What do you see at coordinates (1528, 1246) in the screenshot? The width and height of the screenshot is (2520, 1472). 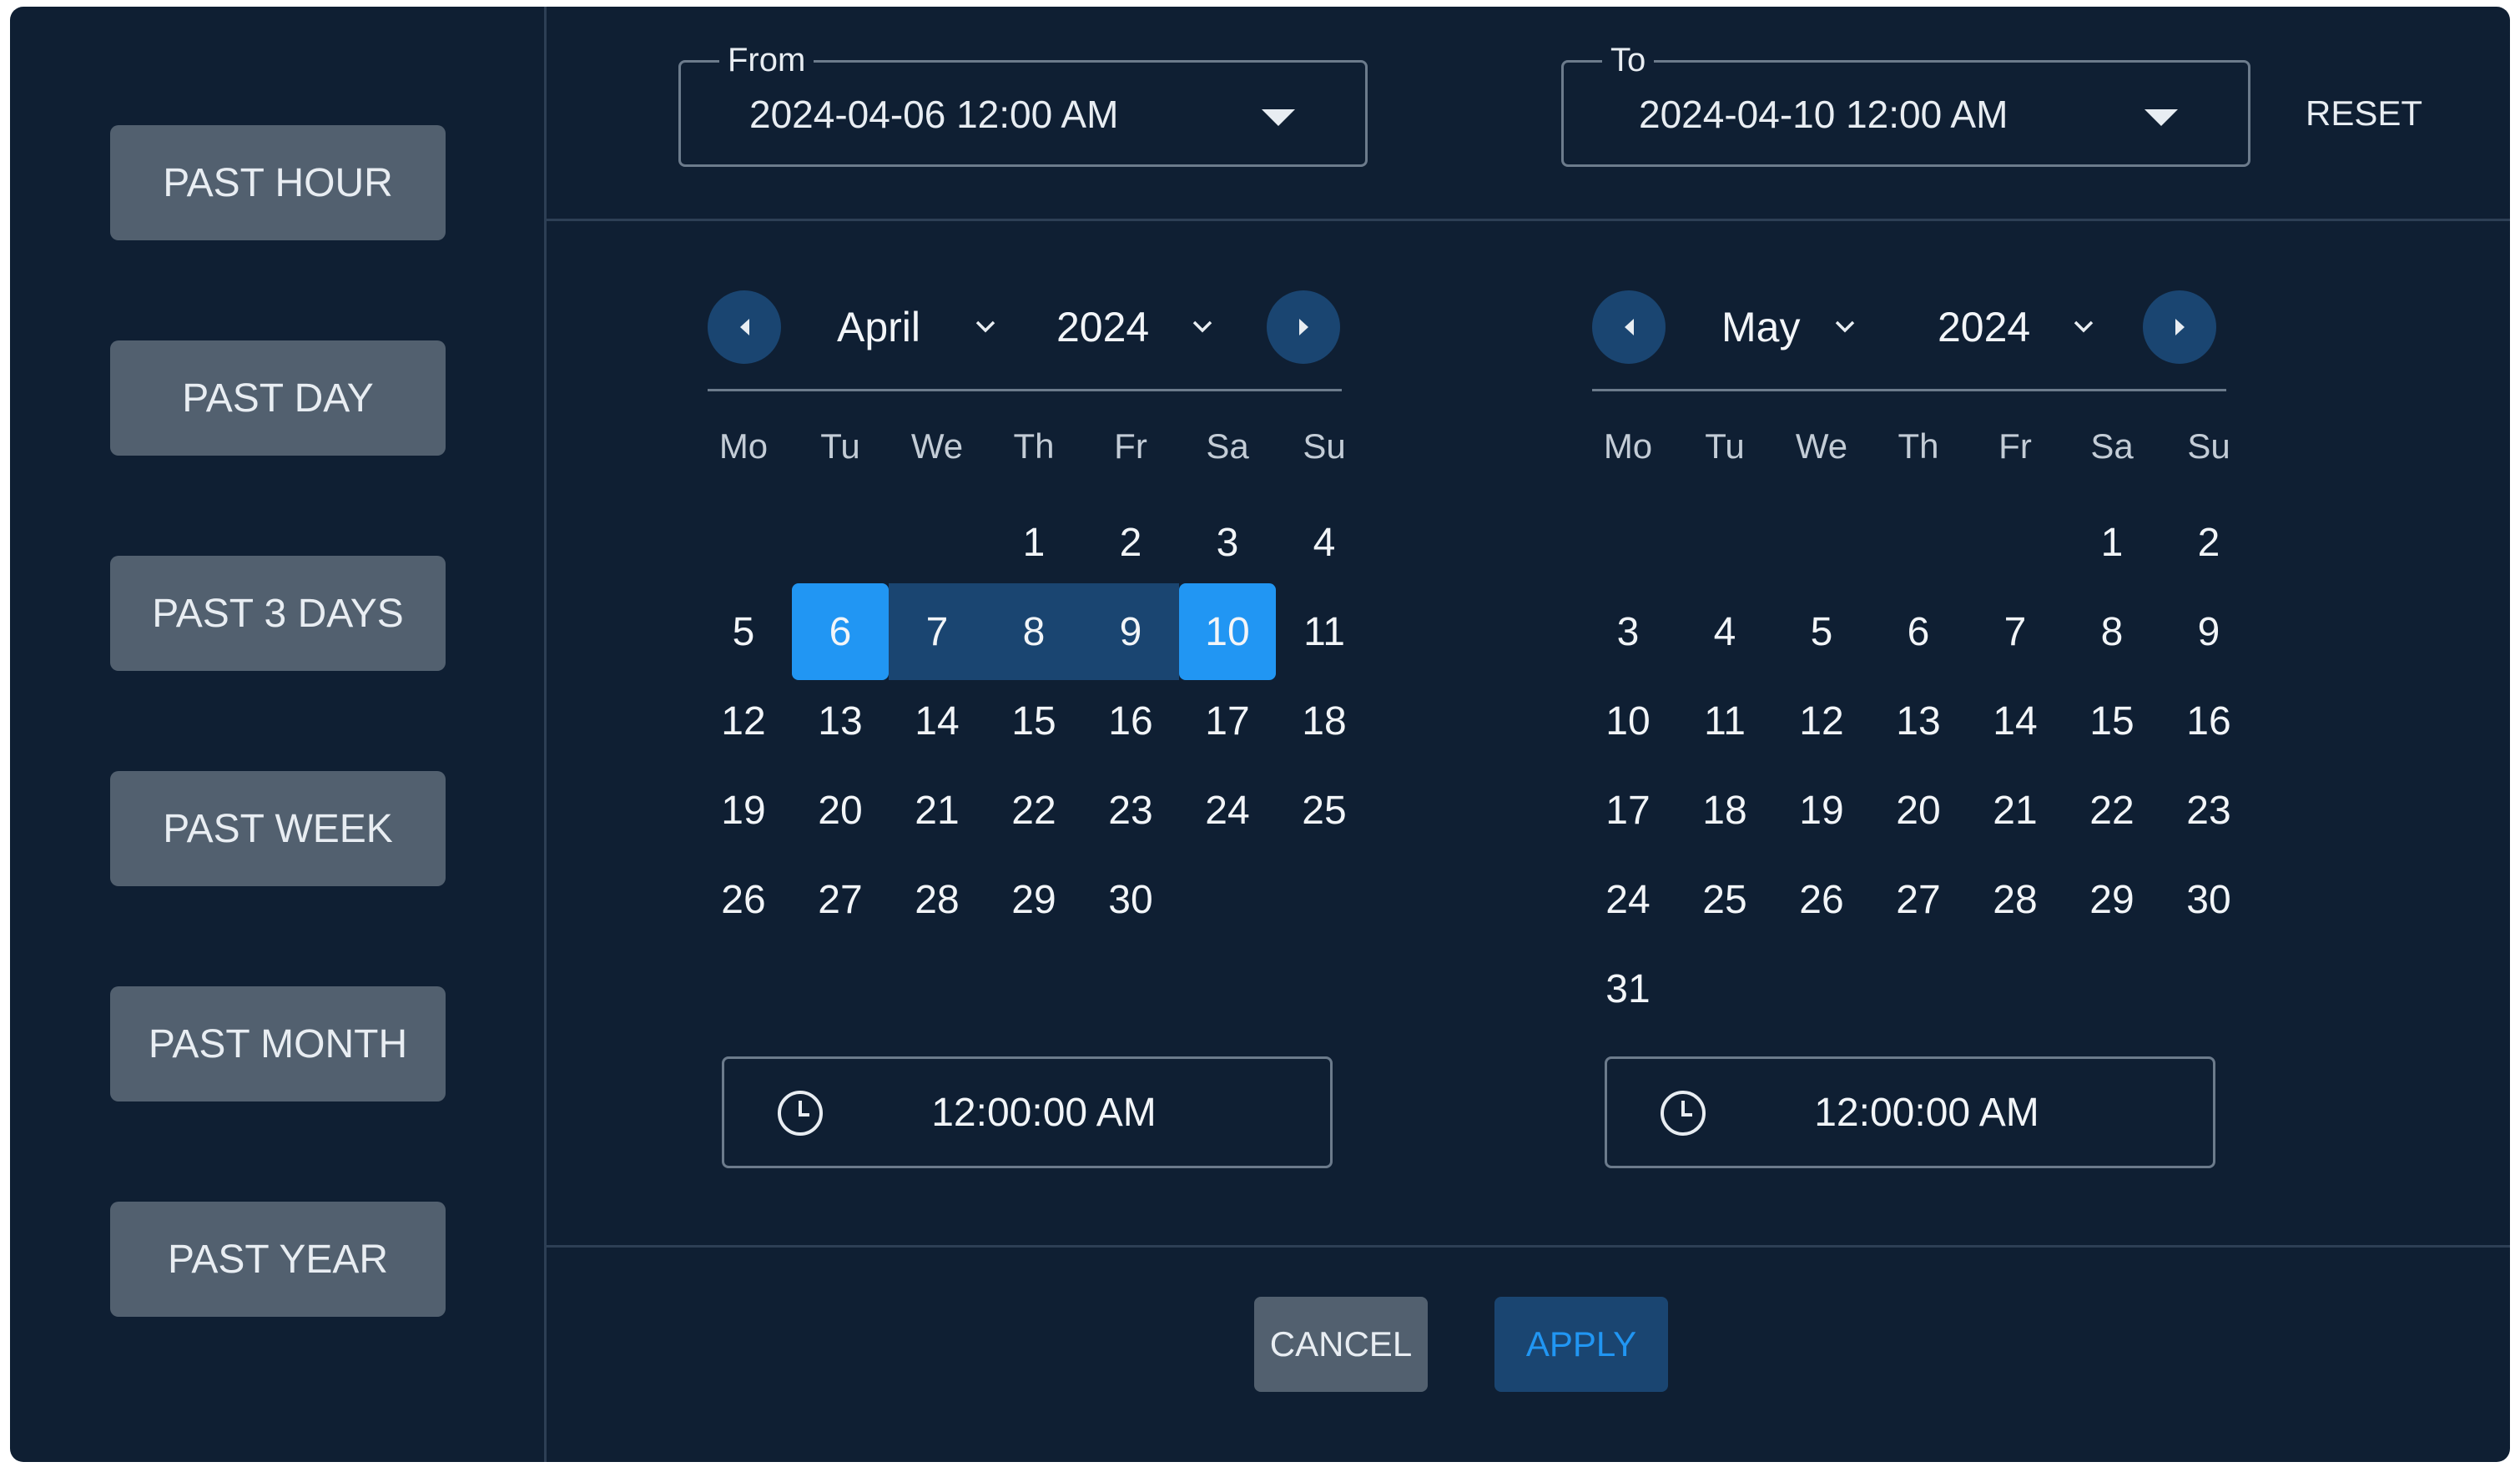 I see `footer-divider` at bounding box center [1528, 1246].